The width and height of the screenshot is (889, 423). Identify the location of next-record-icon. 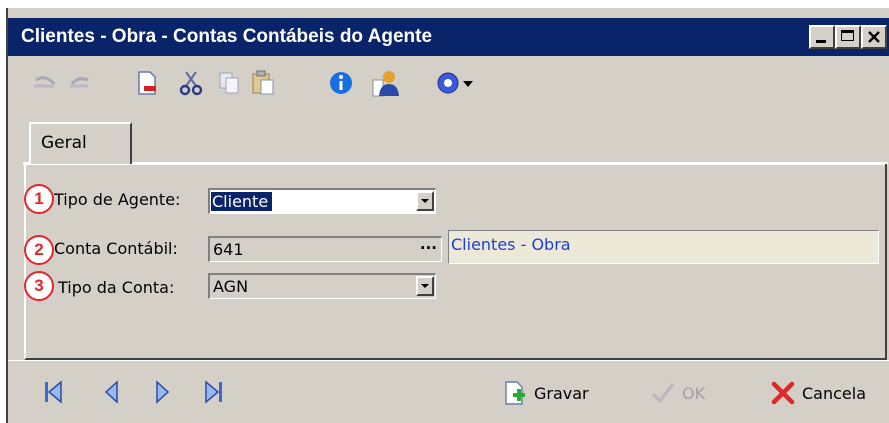
(163, 392).